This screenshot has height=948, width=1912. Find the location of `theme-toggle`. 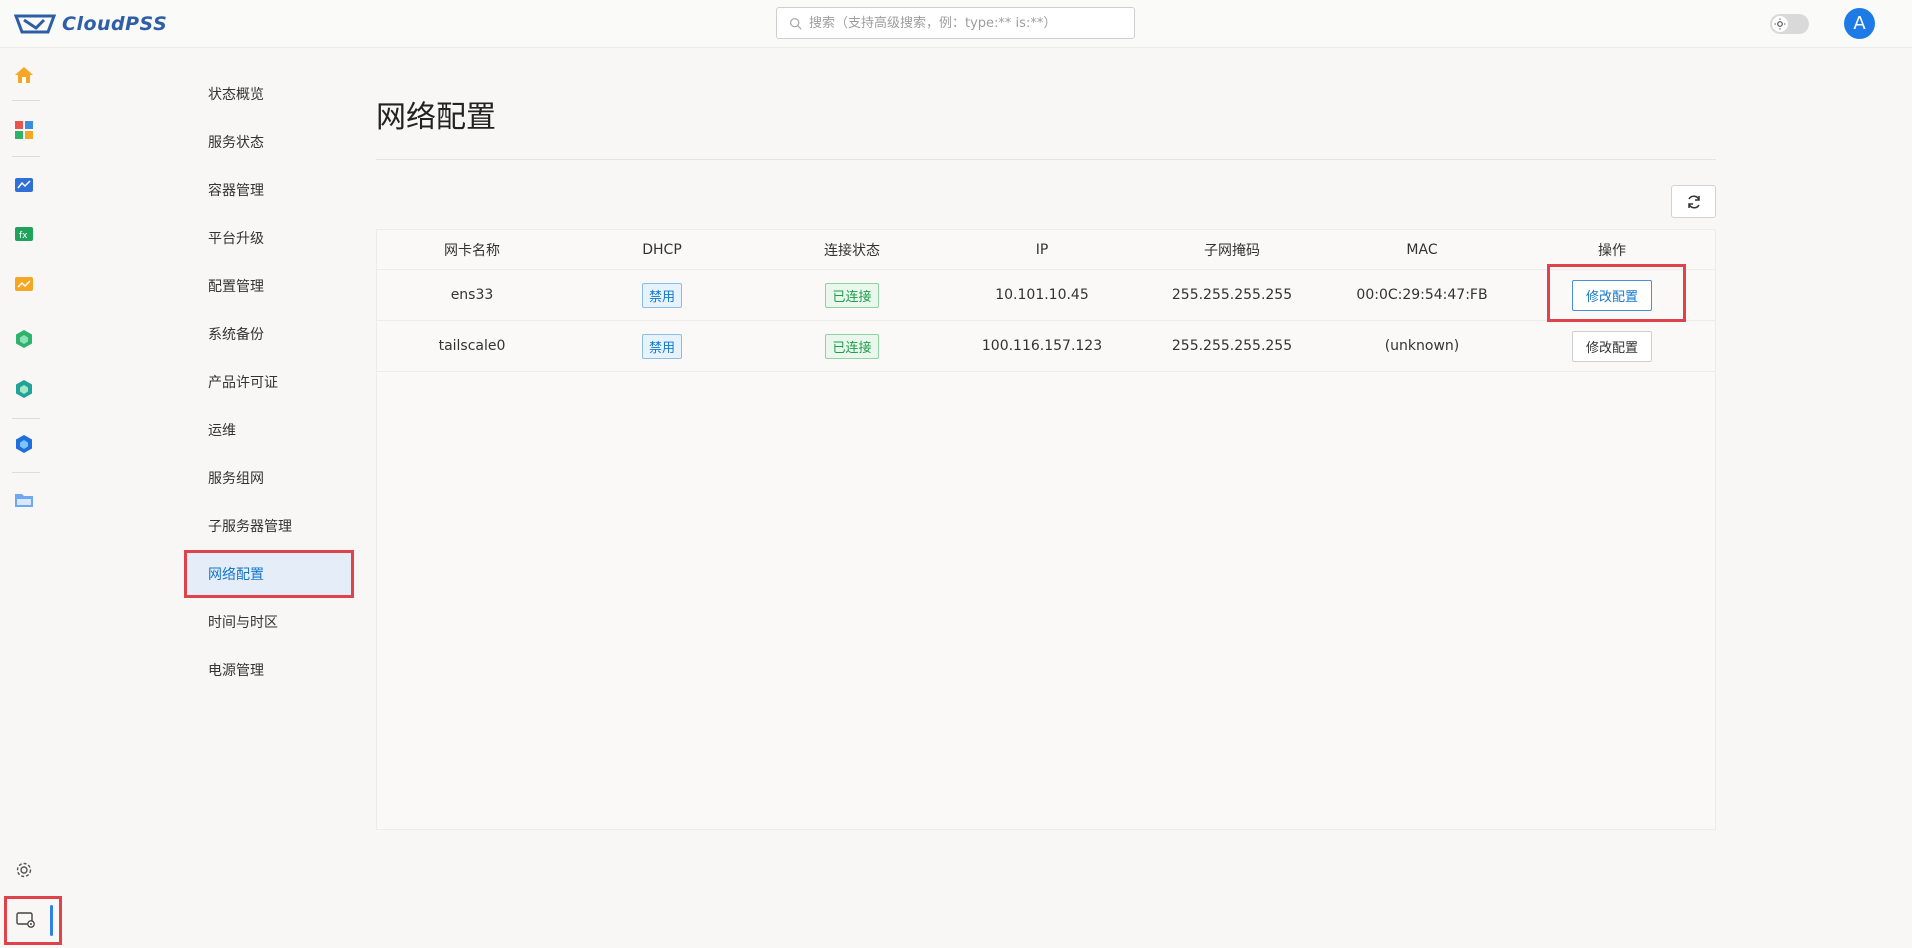

theme-toggle is located at coordinates (1789, 24).